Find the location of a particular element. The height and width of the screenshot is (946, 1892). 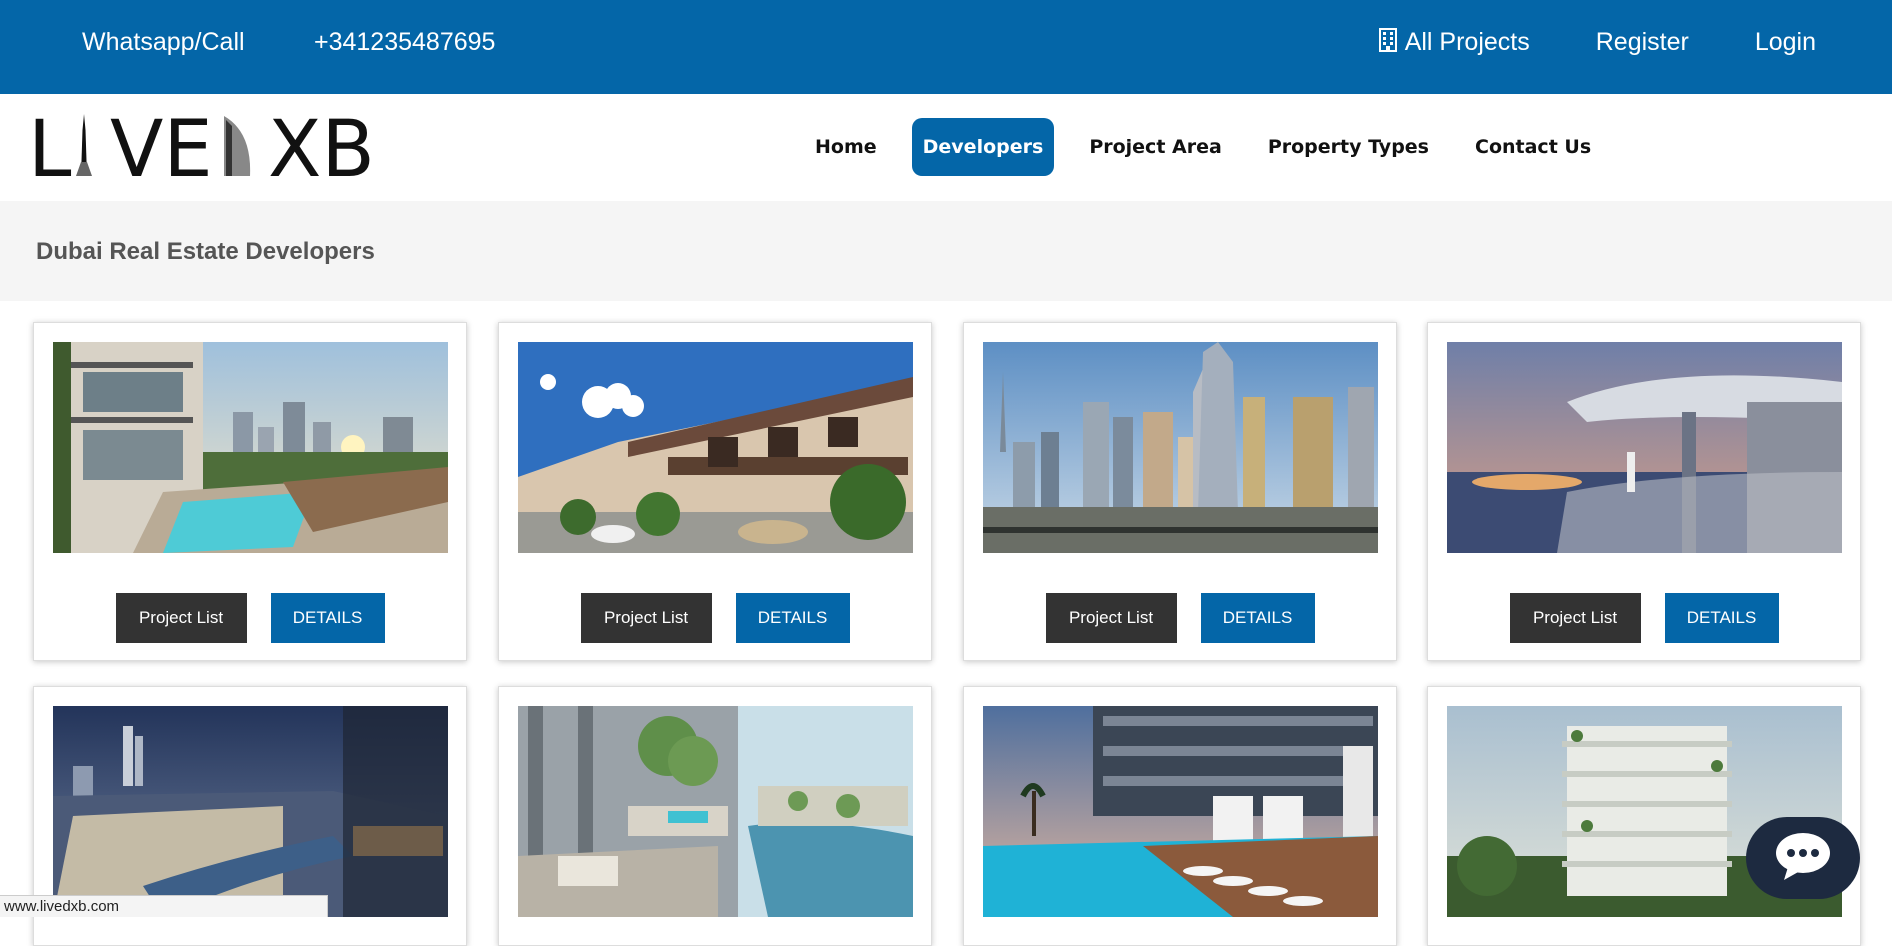

chat-bubble-icon is located at coordinates (1803, 856).